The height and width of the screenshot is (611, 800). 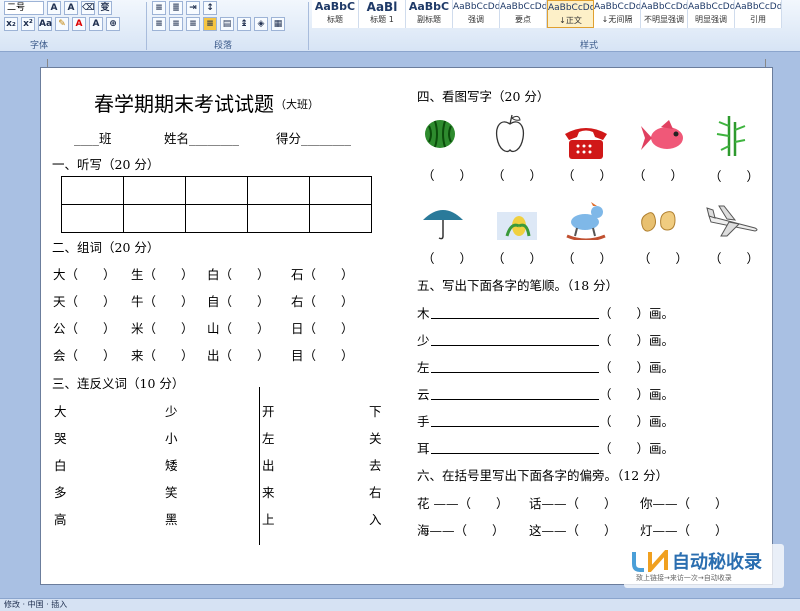 What do you see at coordinates (176, 24) in the screenshot?
I see `align-center-icon: ≡` at bounding box center [176, 24].